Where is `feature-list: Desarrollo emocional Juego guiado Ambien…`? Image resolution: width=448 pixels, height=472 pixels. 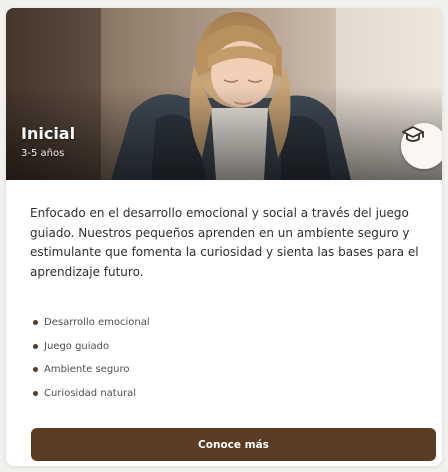 feature-list: Desarrollo emocional Juego guiado Ambien… is located at coordinates (90, 360).